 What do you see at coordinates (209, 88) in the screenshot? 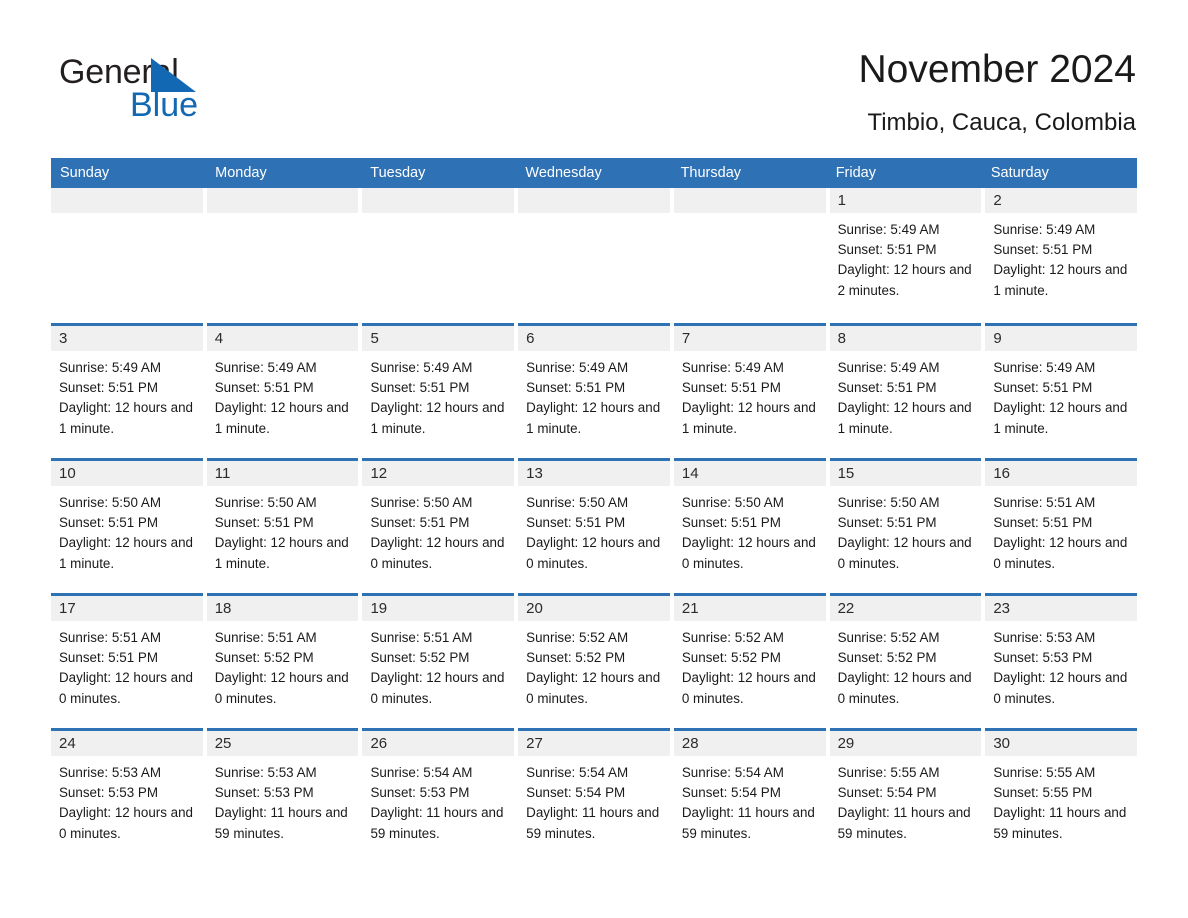
I see `generalblue-logo: General Blue` at bounding box center [209, 88].